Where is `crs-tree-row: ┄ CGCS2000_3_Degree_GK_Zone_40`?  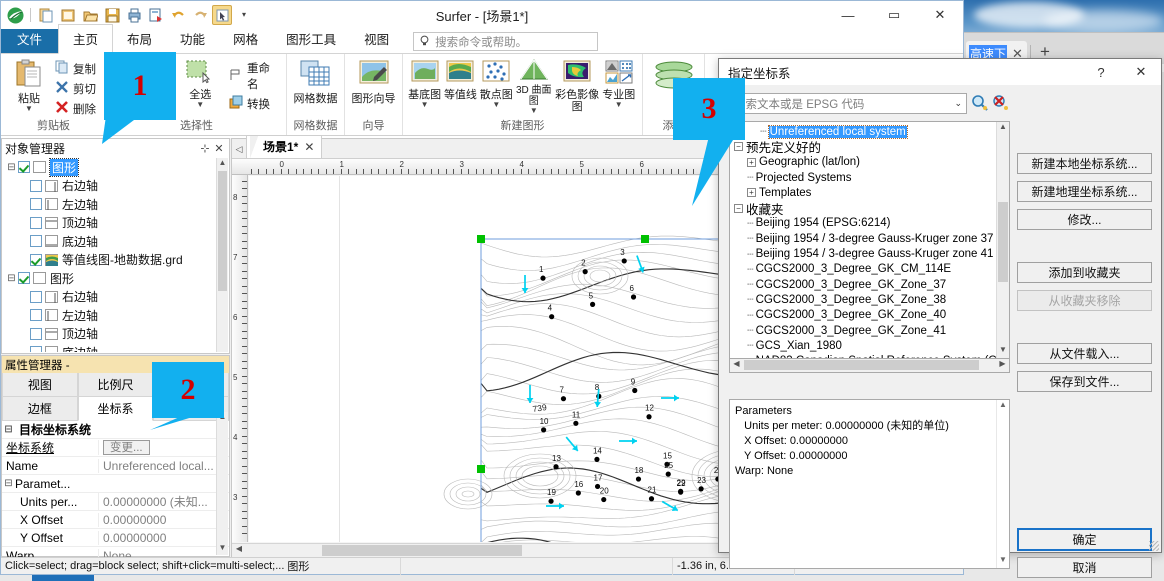
crs-tree-row: ┄ CGCS2000_3_Degree_GK_Zone_40 is located at coordinates (863, 315).